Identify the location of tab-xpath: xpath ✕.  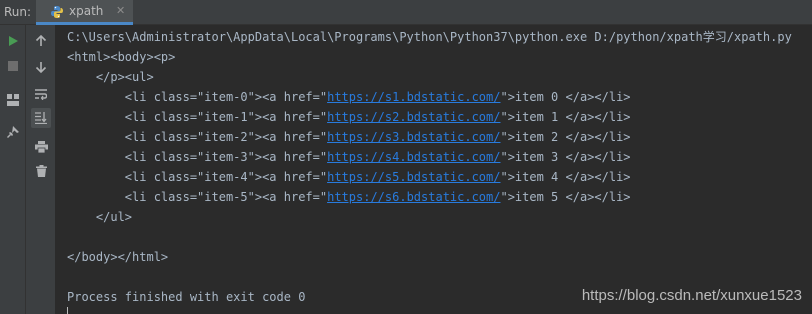
(84, 12).